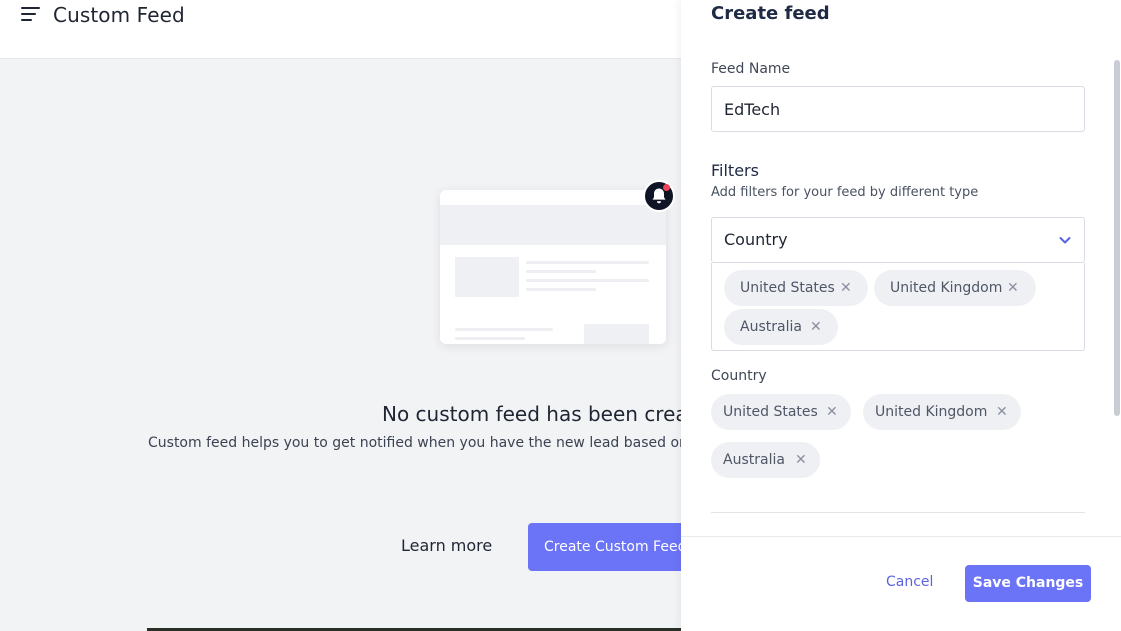  What do you see at coordinates (770, 13) in the screenshot?
I see `drawer-title: Create feed` at bounding box center [770, 13].